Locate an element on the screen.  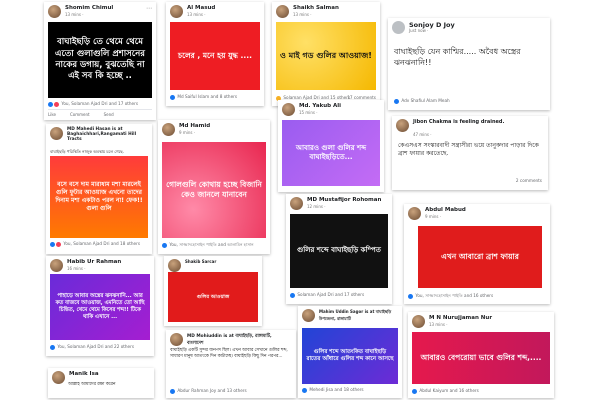
post-text-image: ও মাই গড গুলির আওয়াজ! is located at coordinates (326, 56).